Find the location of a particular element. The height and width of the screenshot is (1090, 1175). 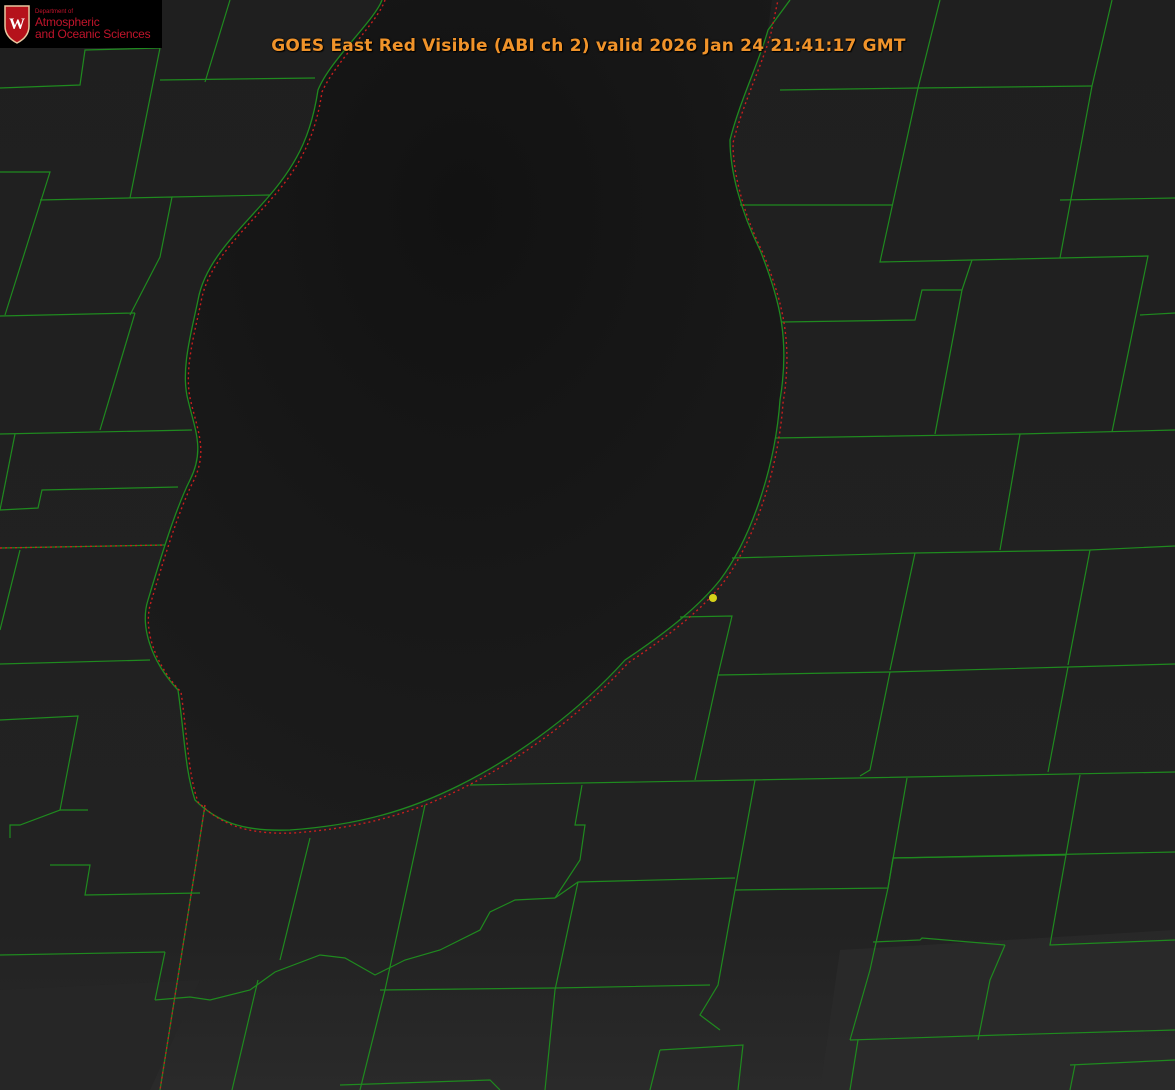

station-marker is located at coordinates (713, 598).